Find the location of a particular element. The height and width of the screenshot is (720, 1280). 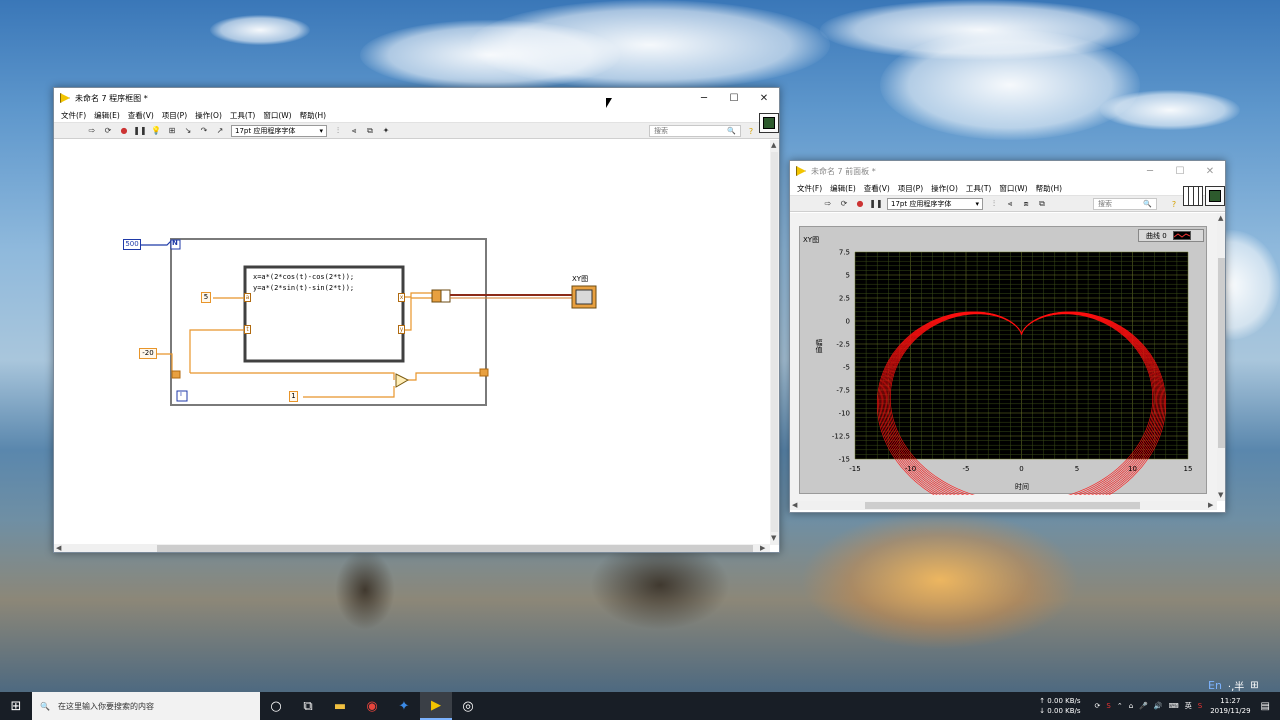

tray-chevron-icon: ⌃ is located at coordinates (1120, 706).